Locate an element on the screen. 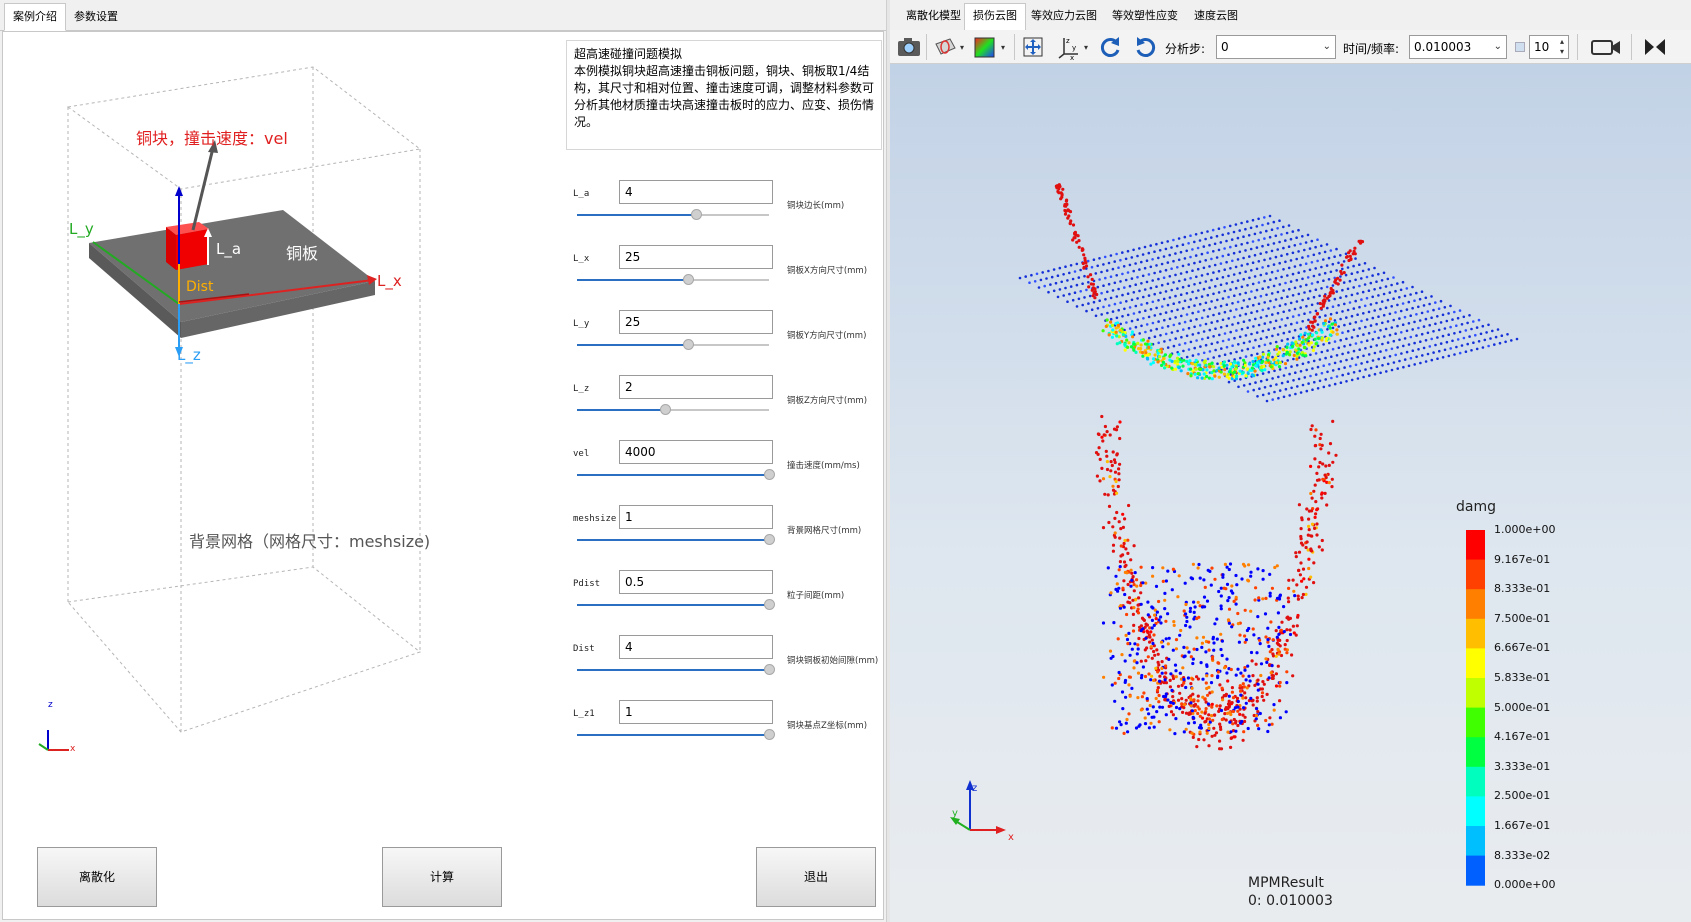 This screenshot has height=922, width=1691. legend-tick-label: 4.167e-01 is located at coordinates (1522, 737).